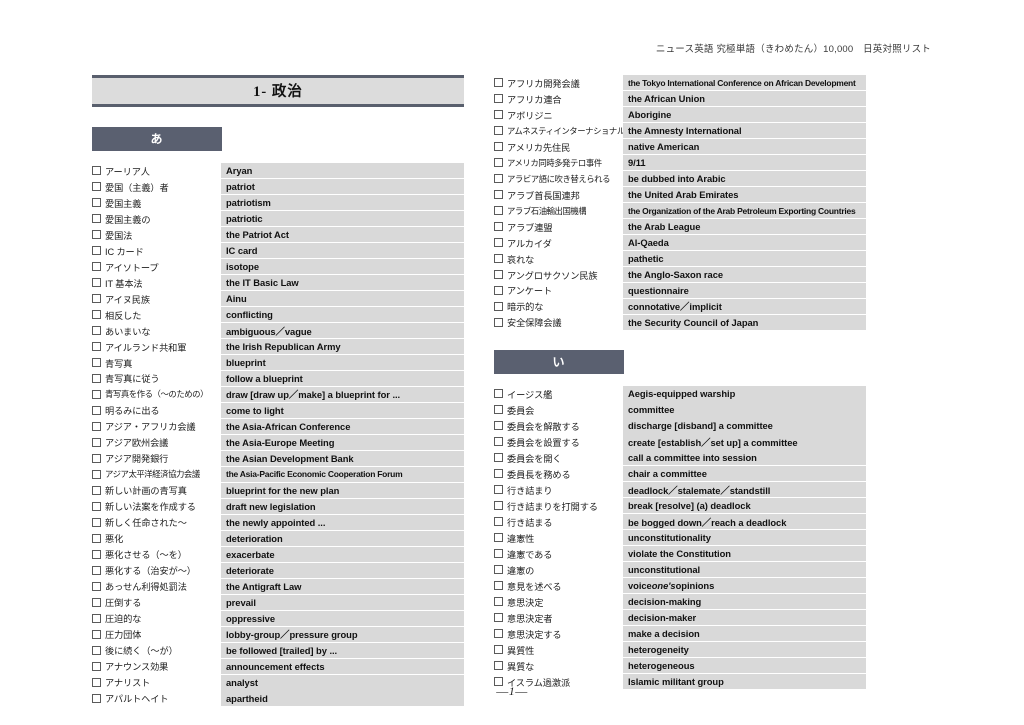 Image resolution: width=1024 pixels, height=725 pixels. What do you see at coordinates (157, 394) in the screenshot?
I see `japanese-term-label: 青写真を作る（〜のための）` at bounding box center [157, 394].